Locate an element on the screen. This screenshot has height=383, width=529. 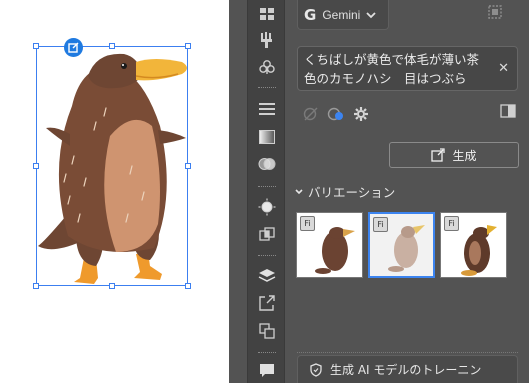
resize-handle-left is located at coordinates (36, 166).